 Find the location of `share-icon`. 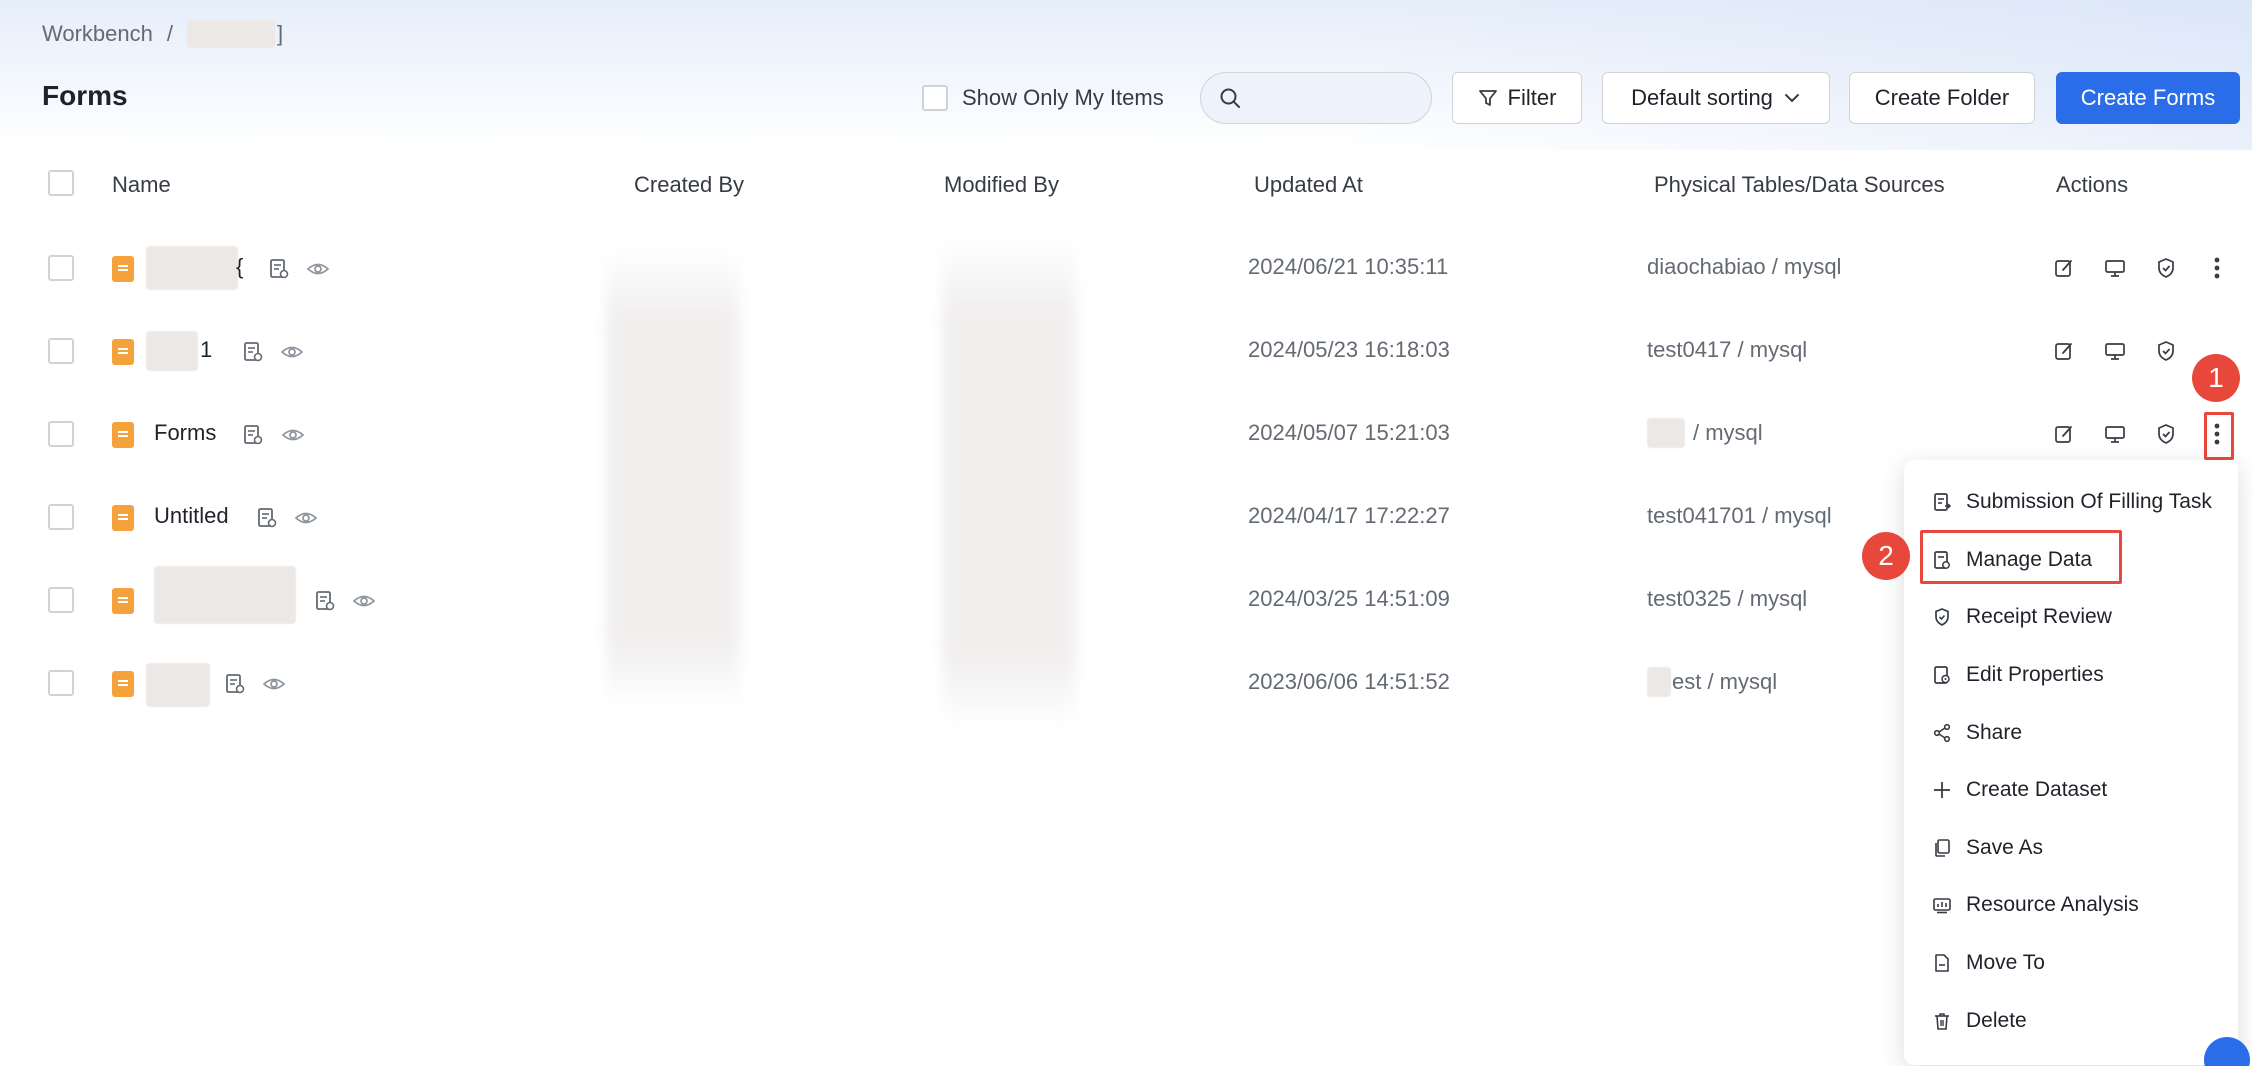

share-icon is located at coordinates (1942, 733).